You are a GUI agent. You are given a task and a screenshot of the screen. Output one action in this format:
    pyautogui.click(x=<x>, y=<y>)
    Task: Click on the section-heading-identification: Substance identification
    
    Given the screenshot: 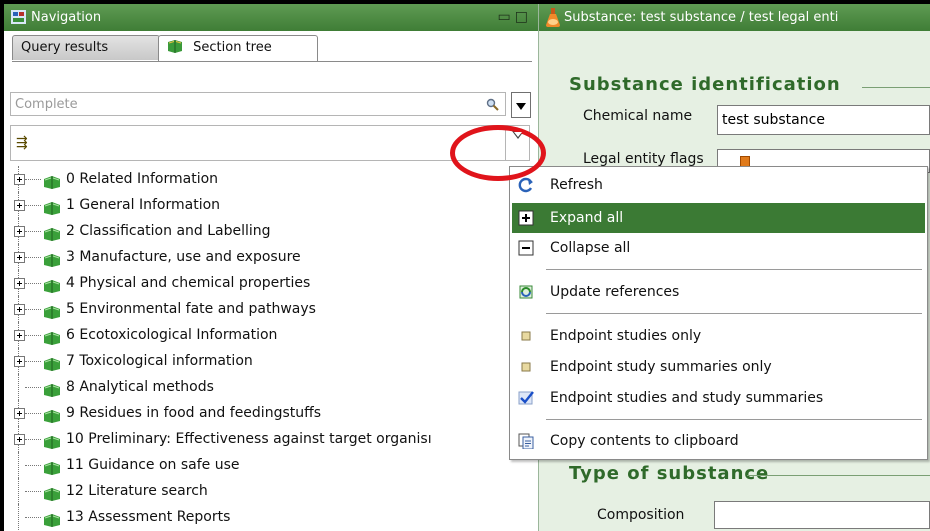 What is the action you would take?
    pyautogui.click(x=705, y=84)
    